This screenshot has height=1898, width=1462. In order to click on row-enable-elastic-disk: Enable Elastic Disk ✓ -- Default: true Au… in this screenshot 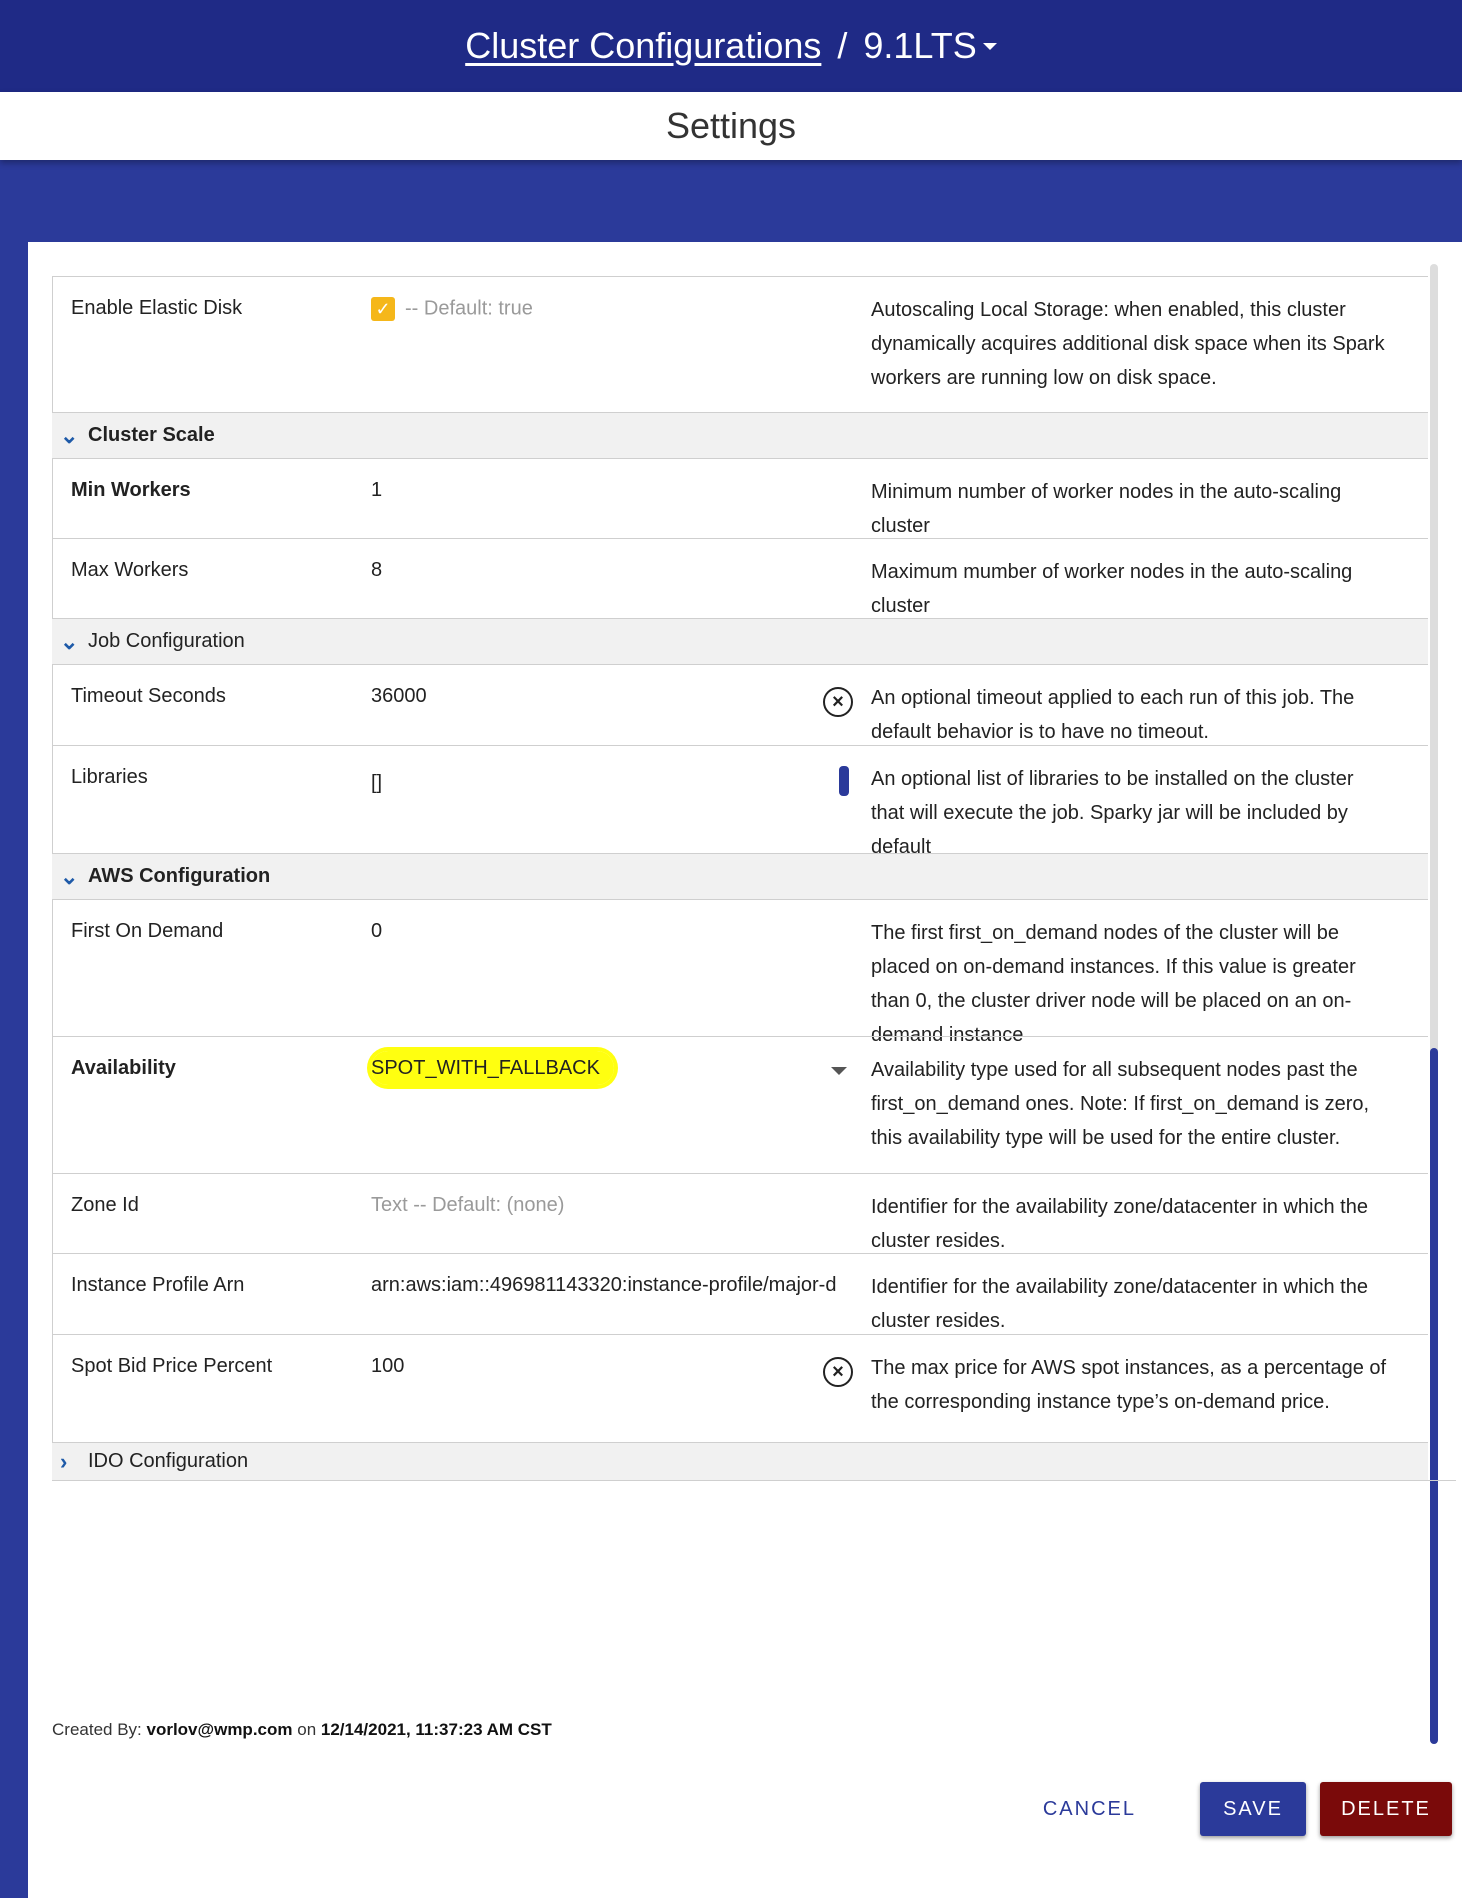, I will do `click(740, 344)`.